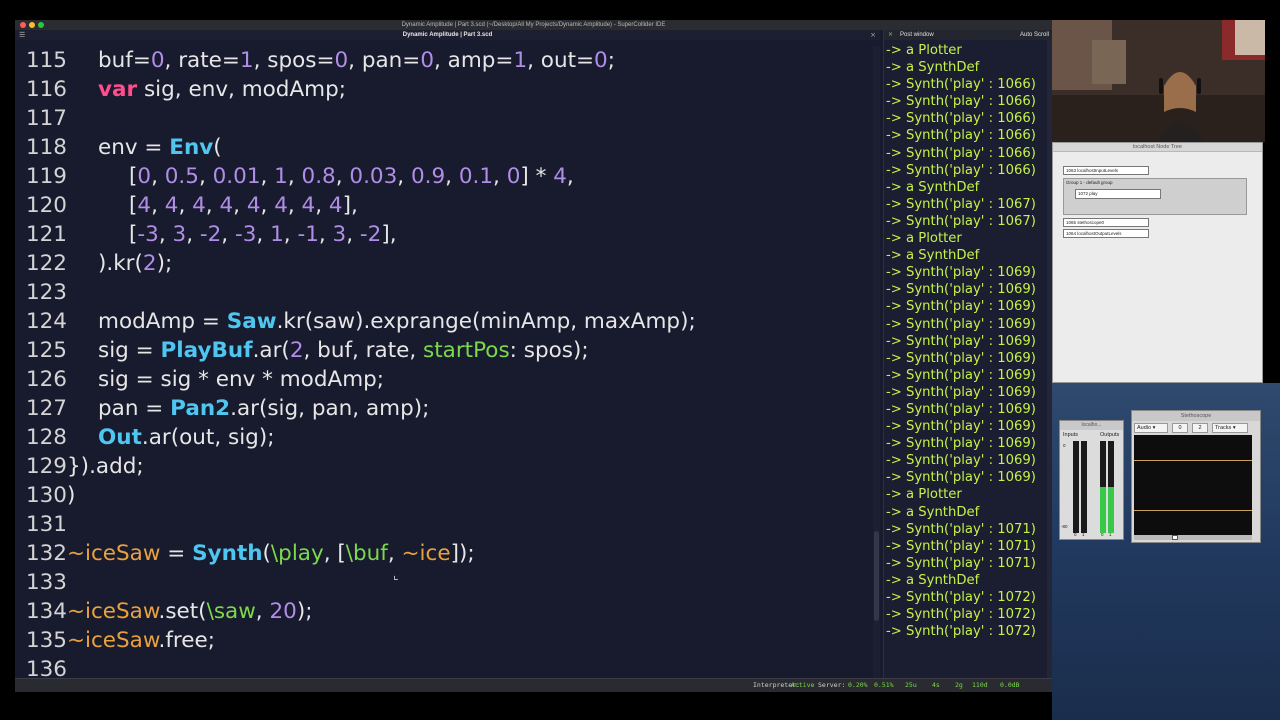 This screenshot has height=720, width=1280. I want to click on node-item: 1072 play, so click(1118, 194).